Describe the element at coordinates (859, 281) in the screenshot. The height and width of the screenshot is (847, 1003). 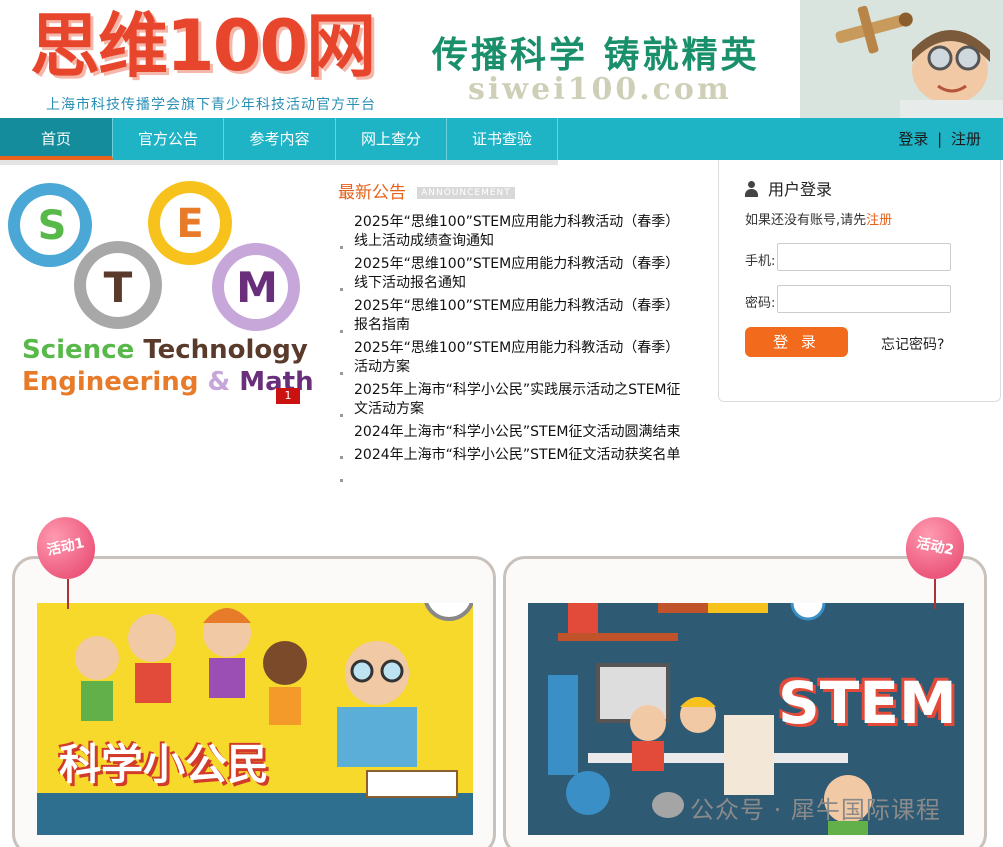
I see `login-panel: 用户登录 如果还没有账号,请先注册 手机: 密码: 登 录 忘记密码?` at that location.